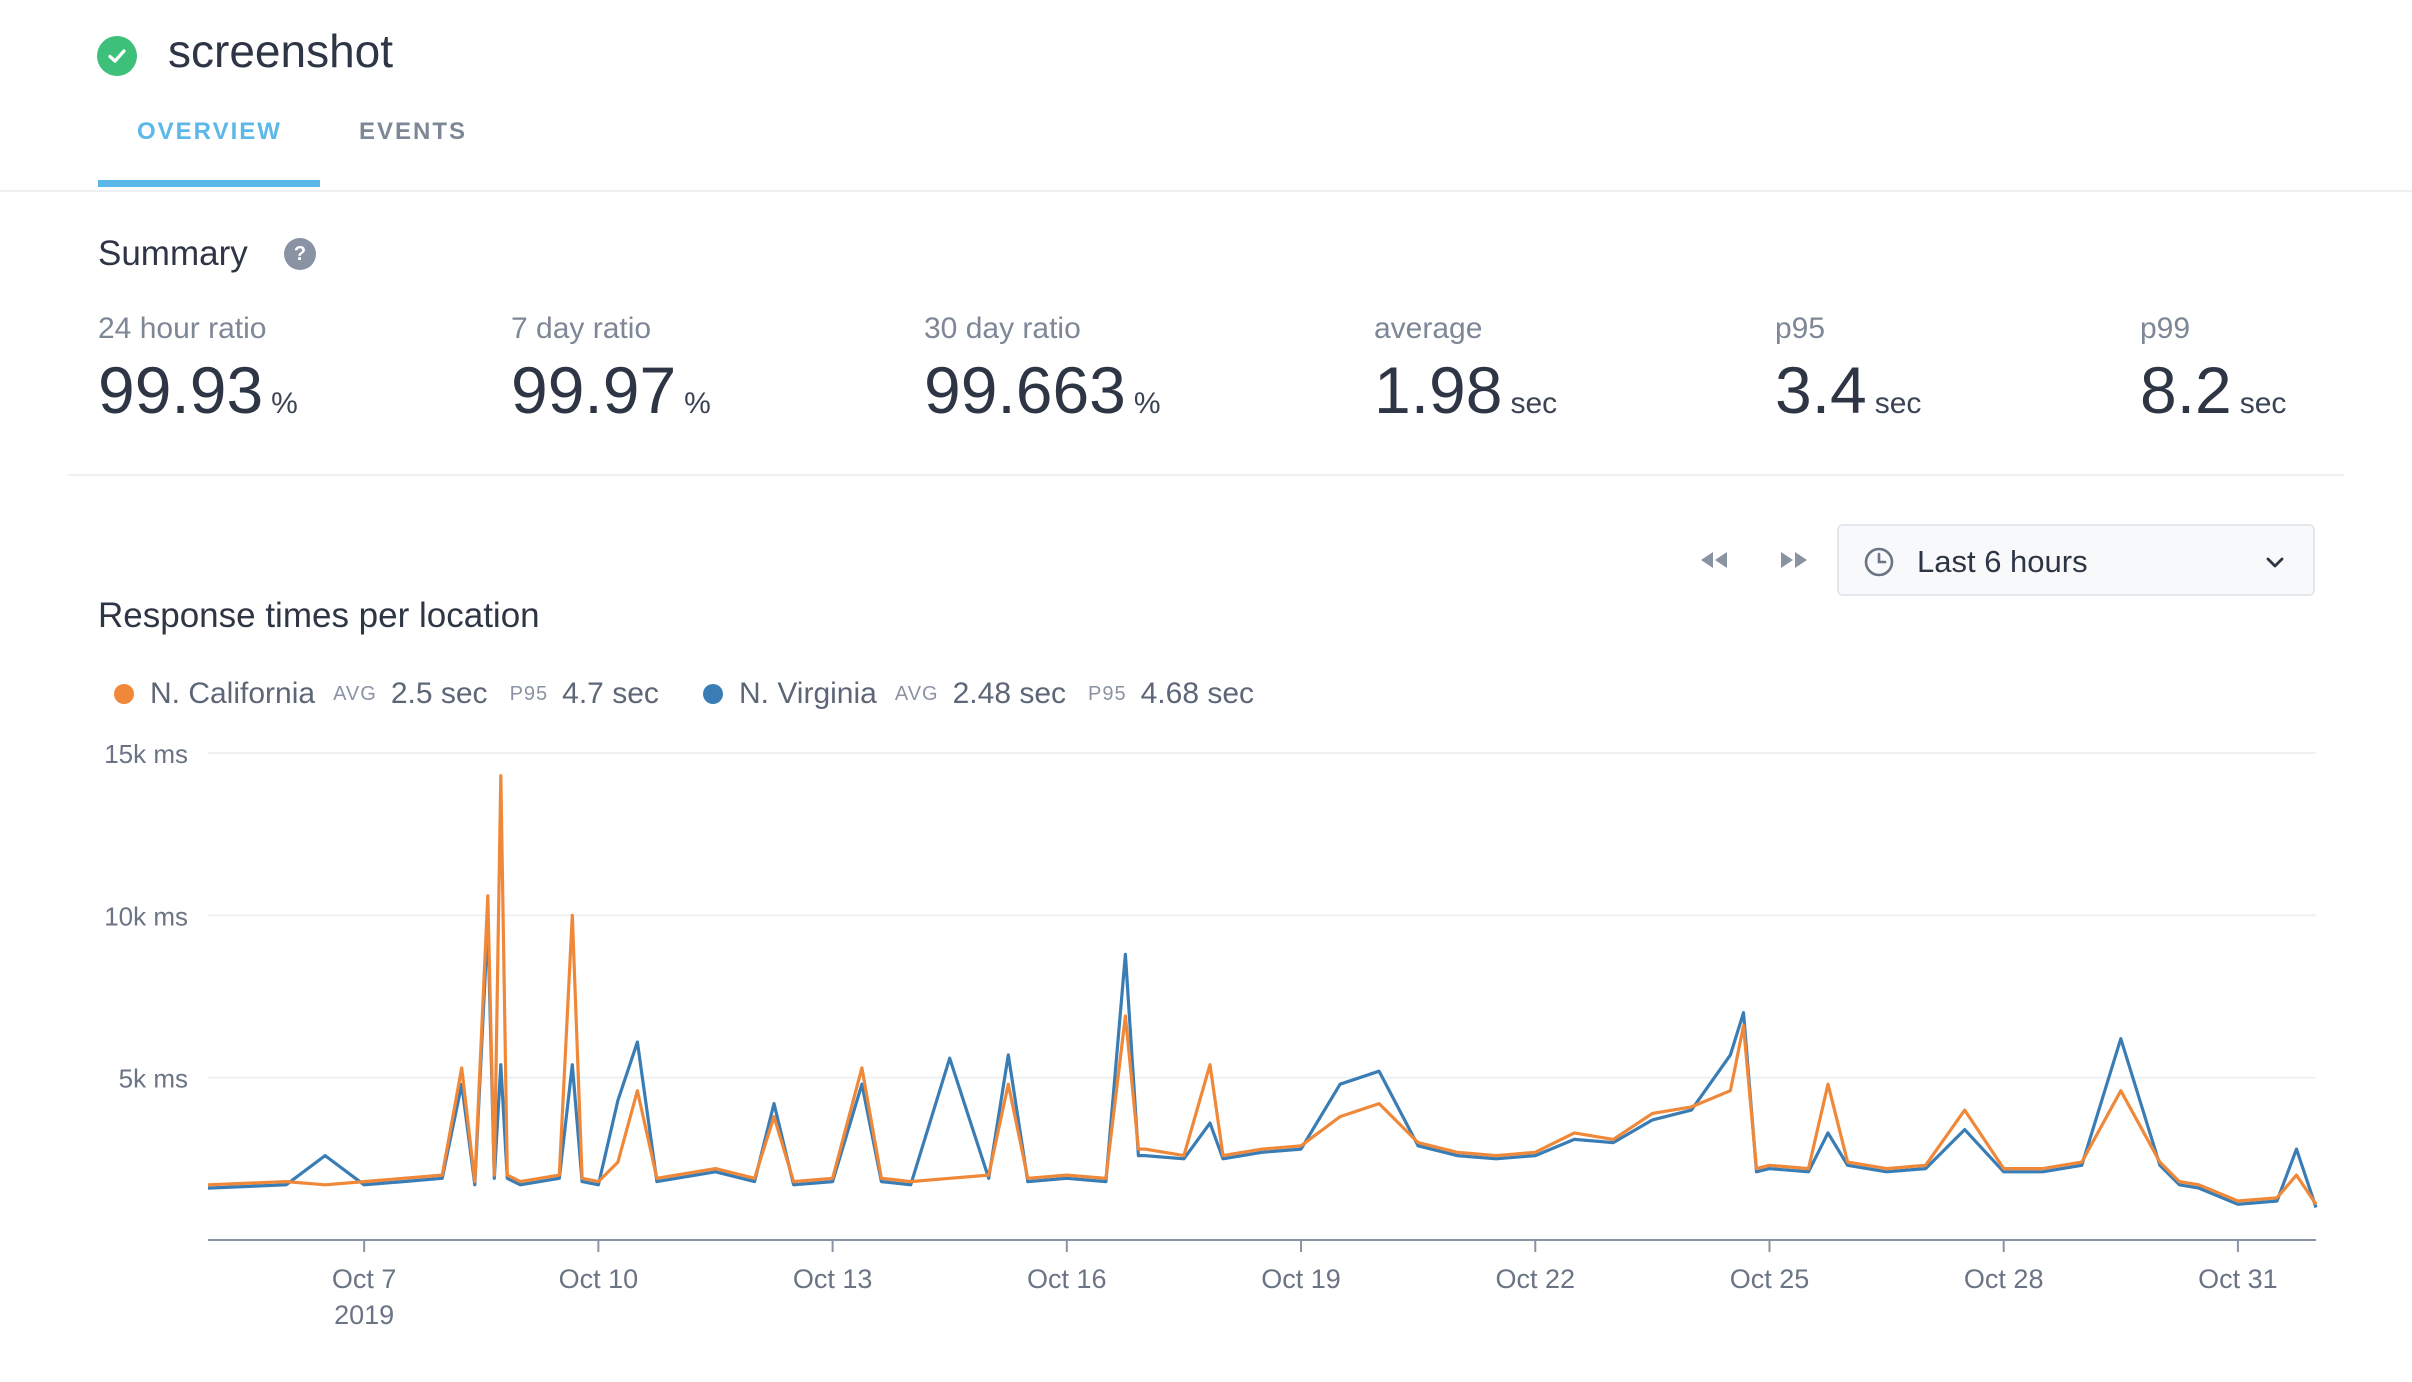 This screenshot has height=1382, width=2412. I want to click on tab-overview: OVERVIEW, so click(209, 132).